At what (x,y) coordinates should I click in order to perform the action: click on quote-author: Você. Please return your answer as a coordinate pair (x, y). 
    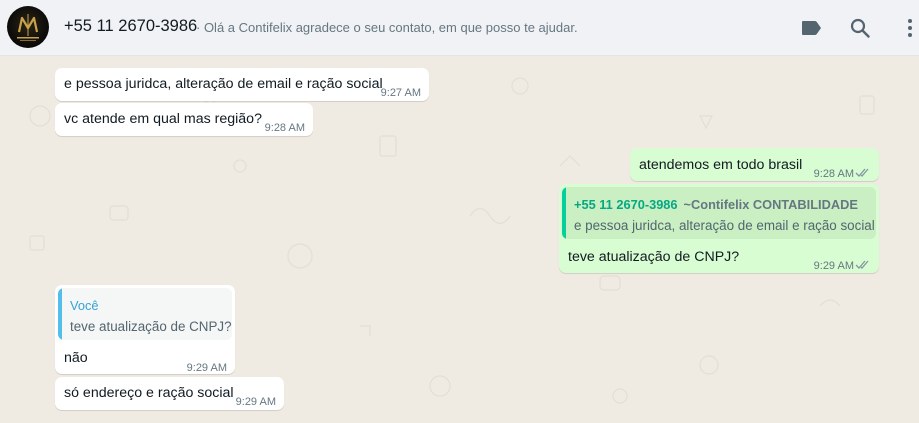
    Looking at the image, I should click on (84, 305).